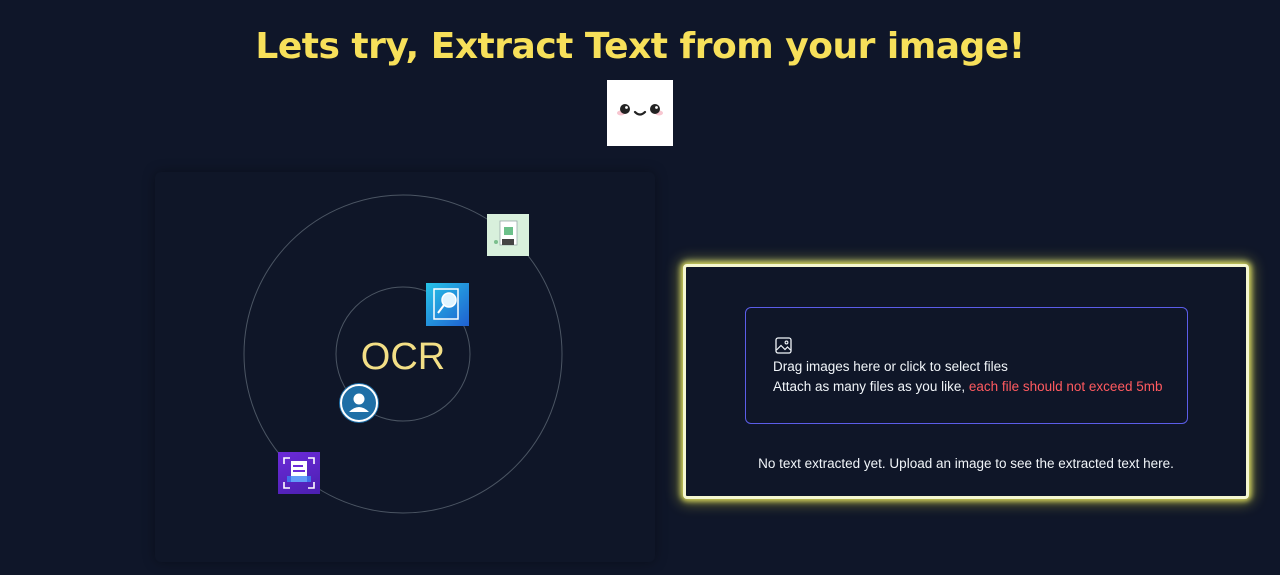 Image resolution: width=1280 pixels, height=575 pixels. I want to click on image-icon, so click(783, 345).